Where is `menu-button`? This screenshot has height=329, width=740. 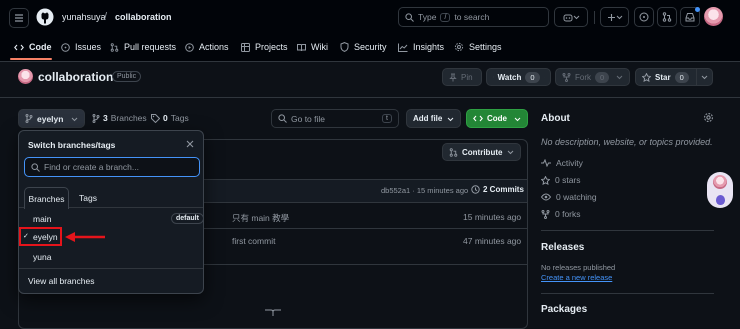
menu-button is located at coordinates (19, 18).